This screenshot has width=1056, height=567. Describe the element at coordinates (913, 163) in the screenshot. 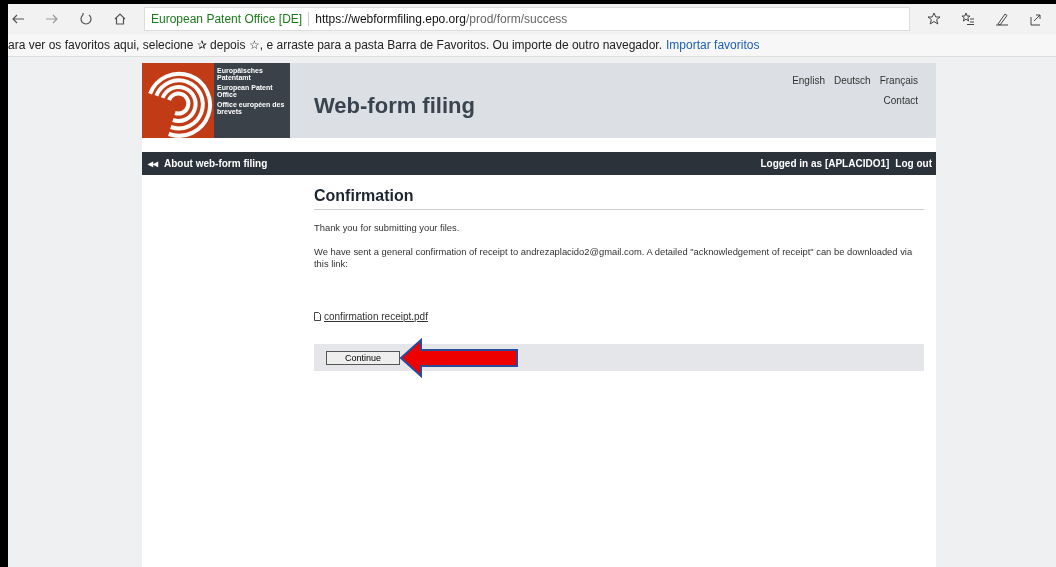

I see `logout-link: Log out` at that location.